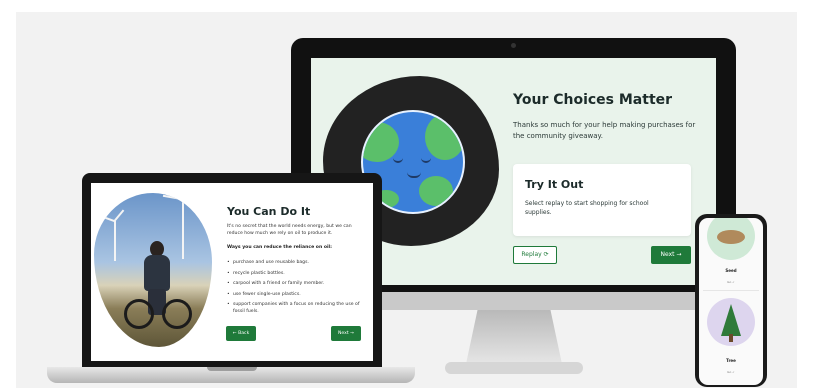 Image resolution: width=813 pixels, height=388 pixels. What do you see at coordinates (346, 333) in the screenshot?
I see `laptop-next-button: Next →` at bounding box center [346, 333].